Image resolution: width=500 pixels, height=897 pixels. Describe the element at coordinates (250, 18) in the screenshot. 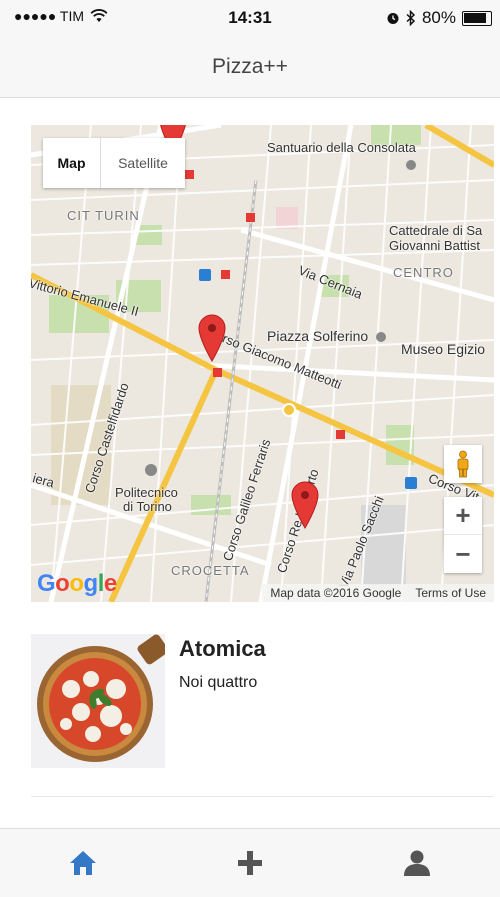

I see `status-bar: ●●●●● TIM 14:31 80%` at that location.